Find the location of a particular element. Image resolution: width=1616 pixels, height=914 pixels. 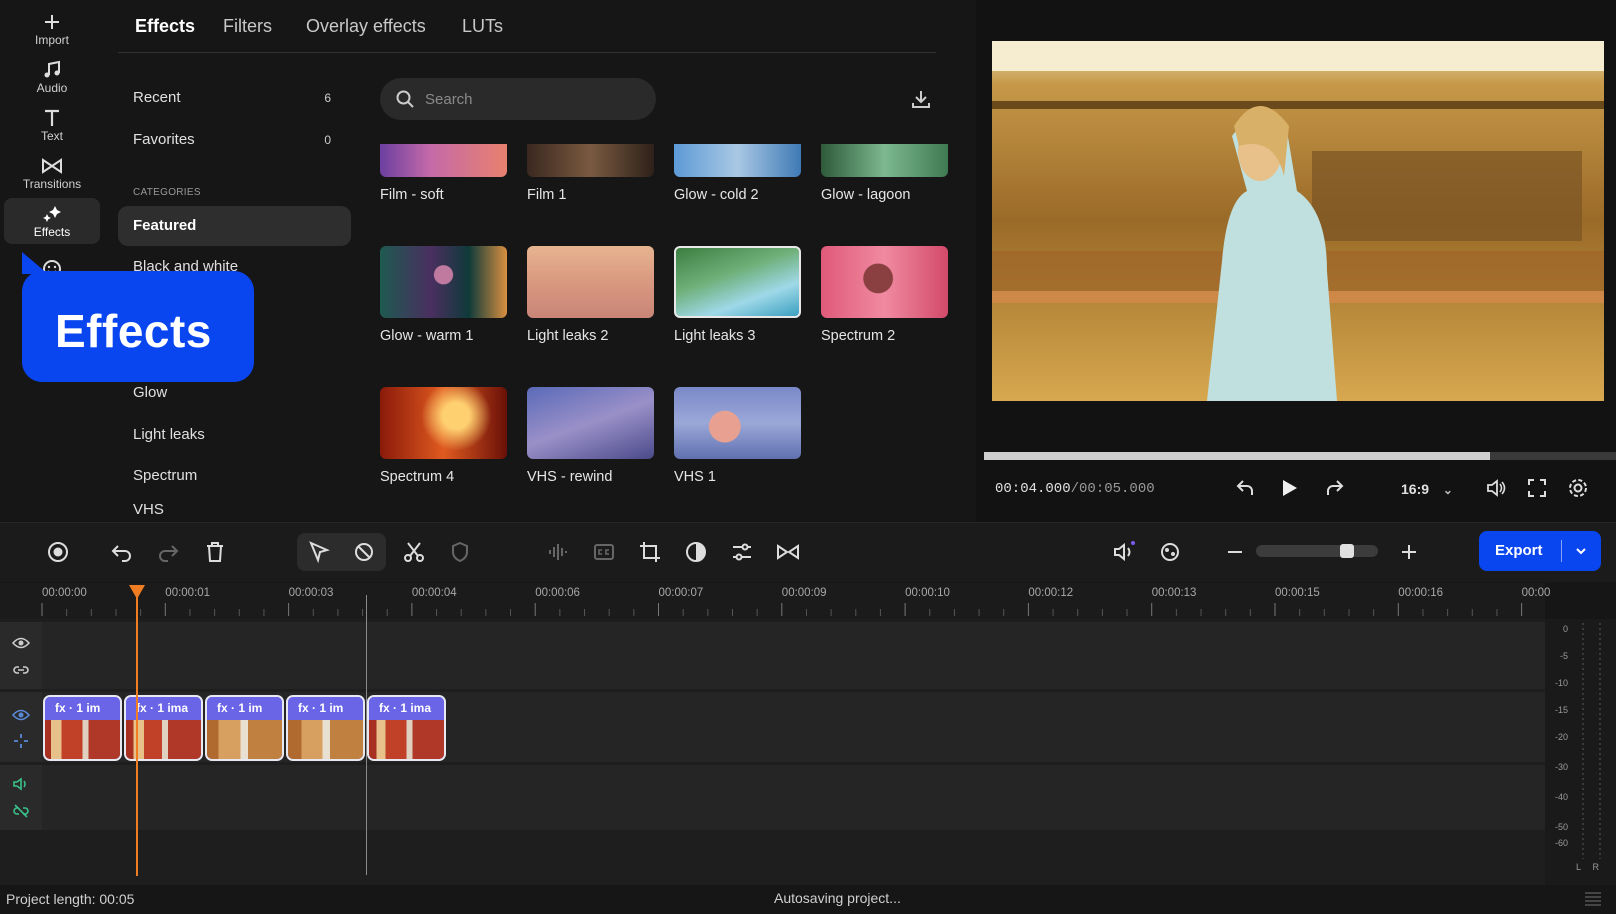

select-arrow-icon is located at coordinates (319, 552).